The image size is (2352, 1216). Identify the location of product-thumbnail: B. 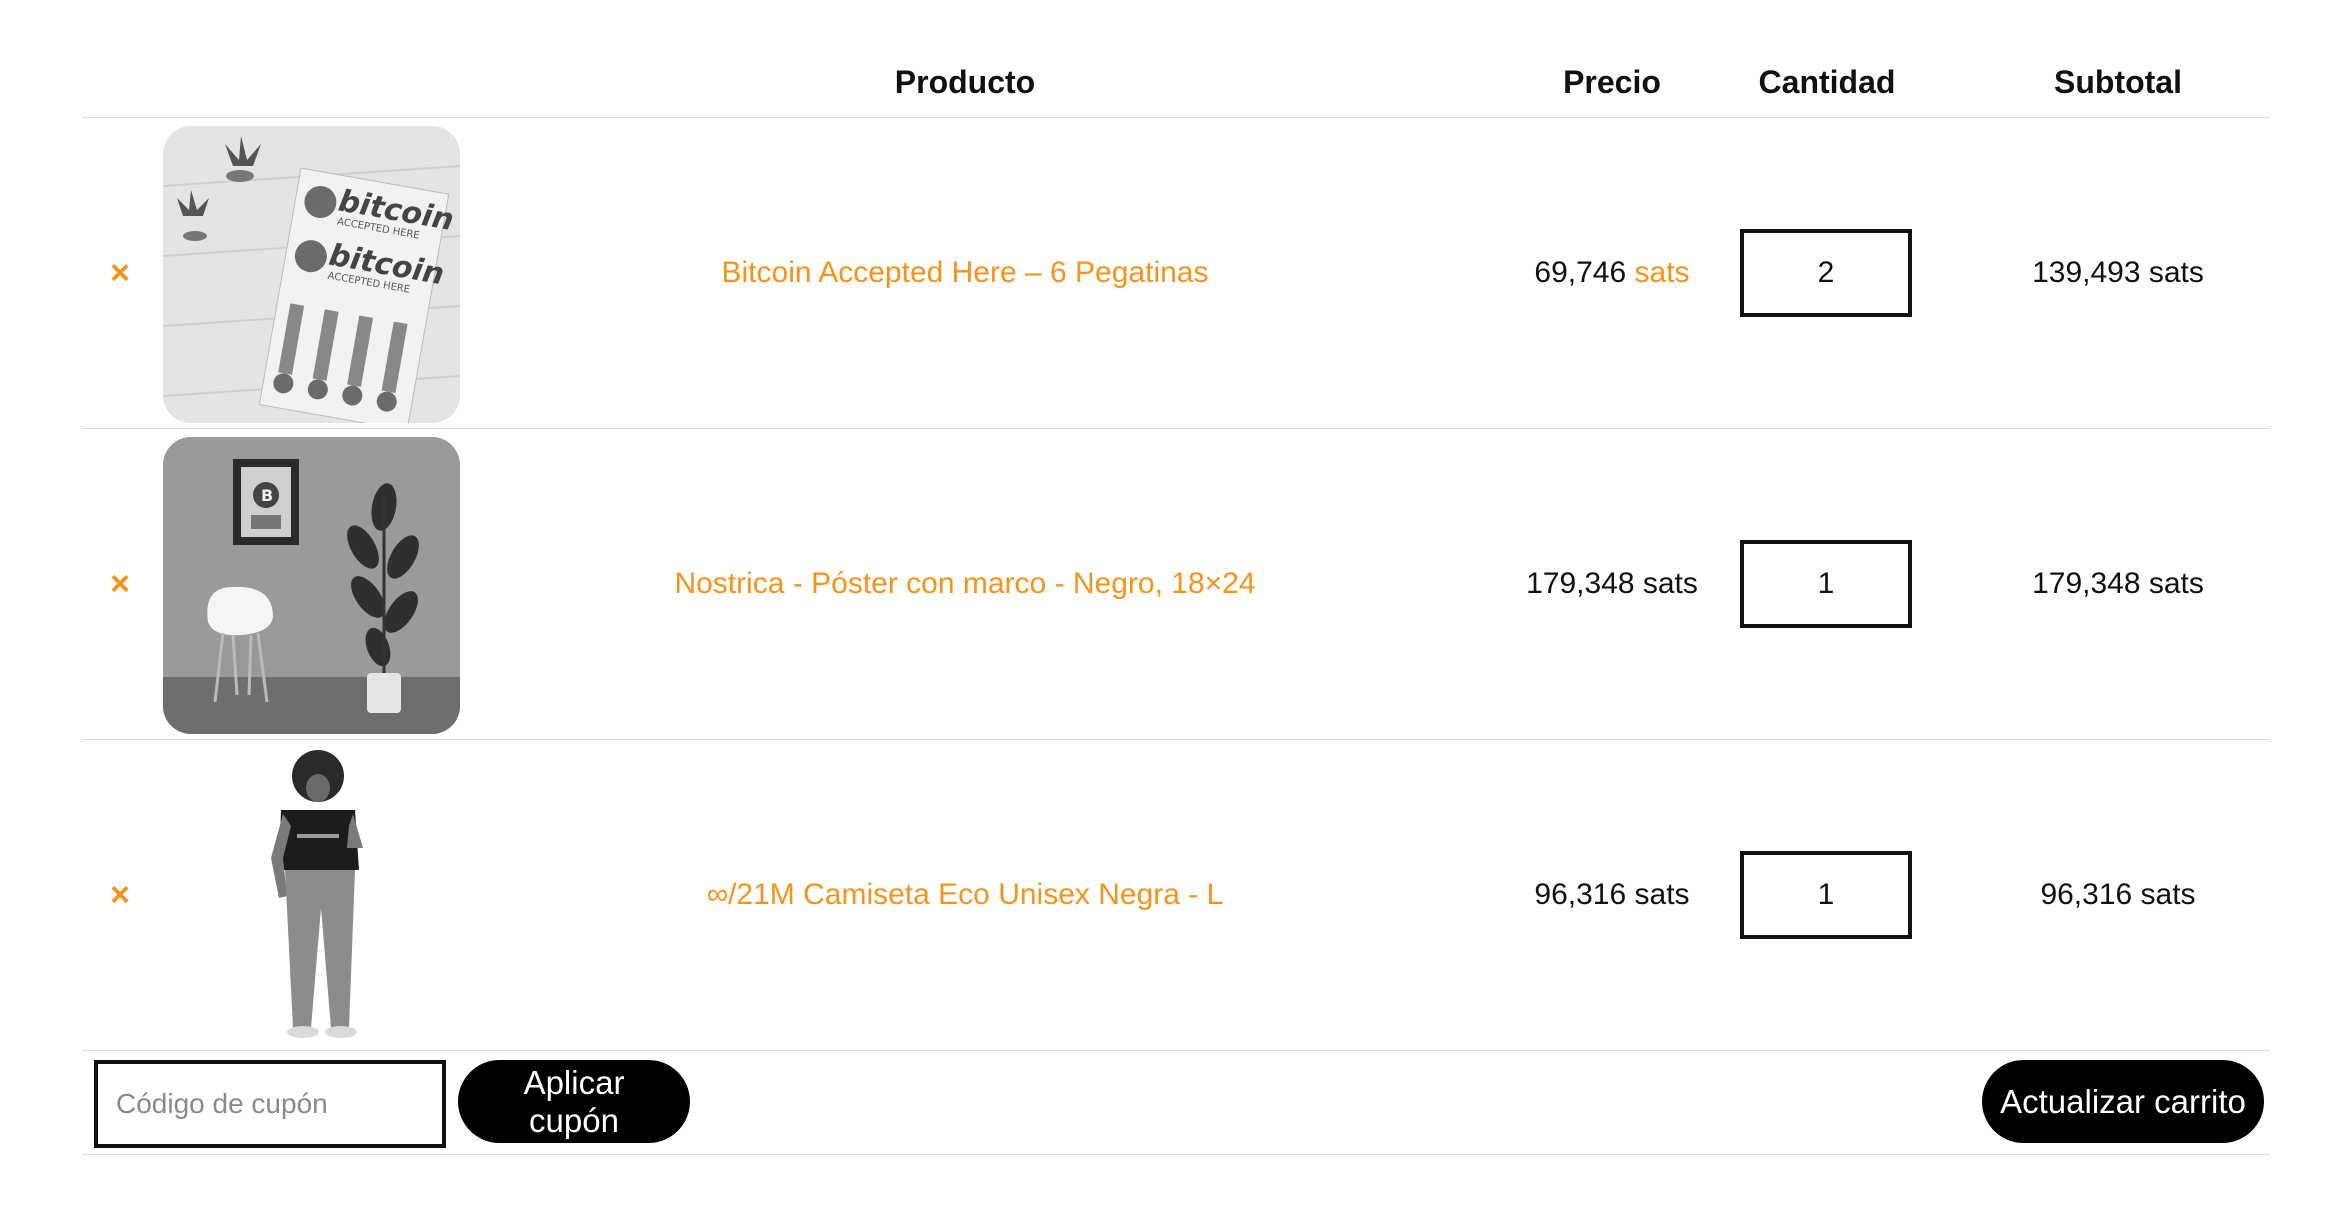
(311, 585).